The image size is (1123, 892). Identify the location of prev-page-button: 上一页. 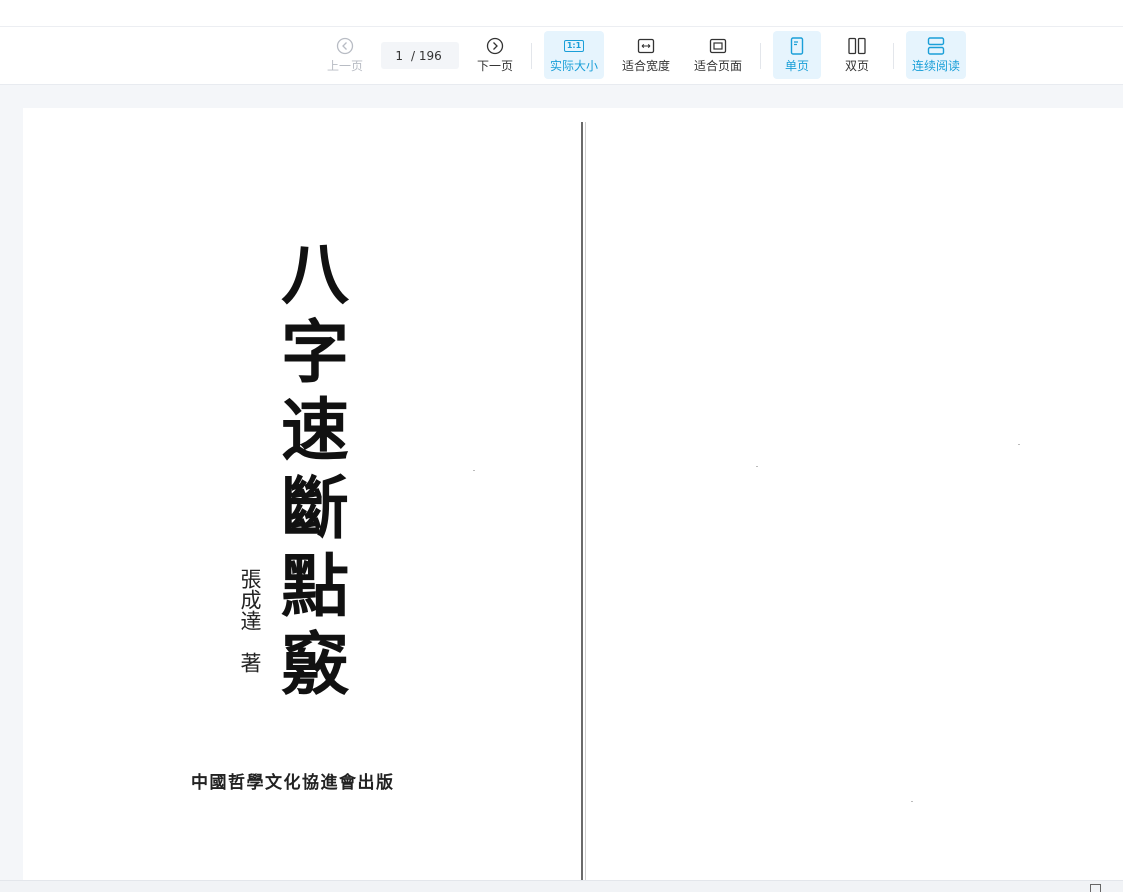
(345, 55).